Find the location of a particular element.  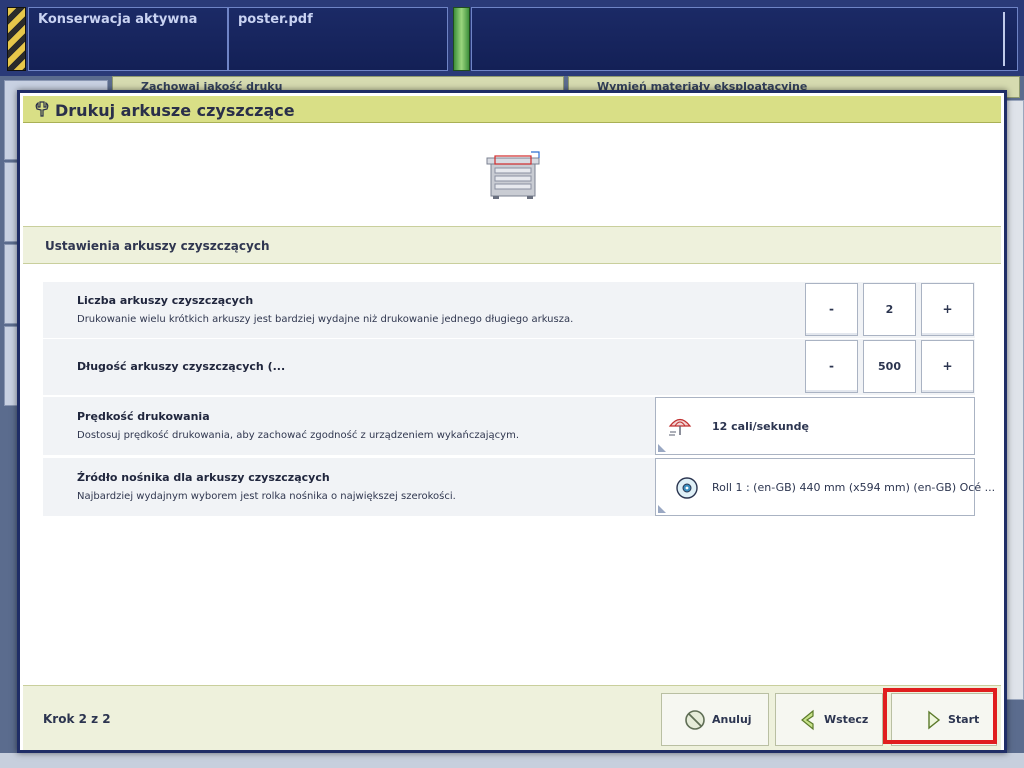

sheet-count-value: 2 is located at coordinates (889, 309).